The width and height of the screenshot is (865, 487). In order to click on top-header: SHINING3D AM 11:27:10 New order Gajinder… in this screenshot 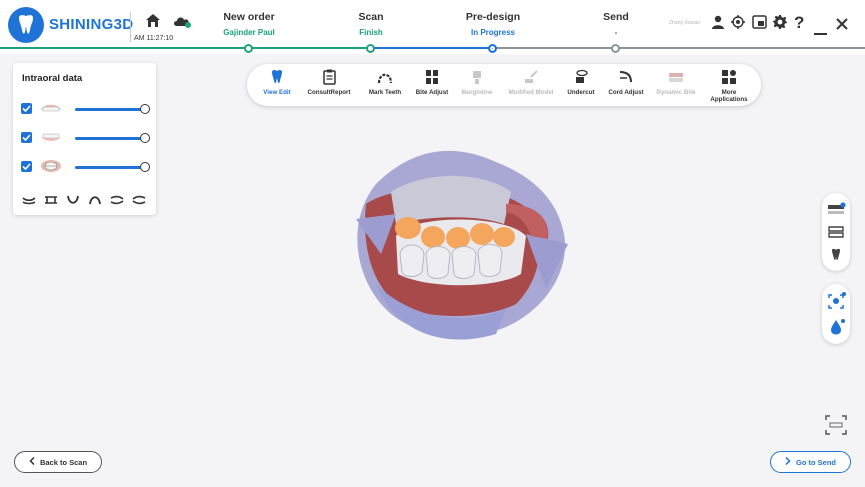, I will do `click(432, 27)`.